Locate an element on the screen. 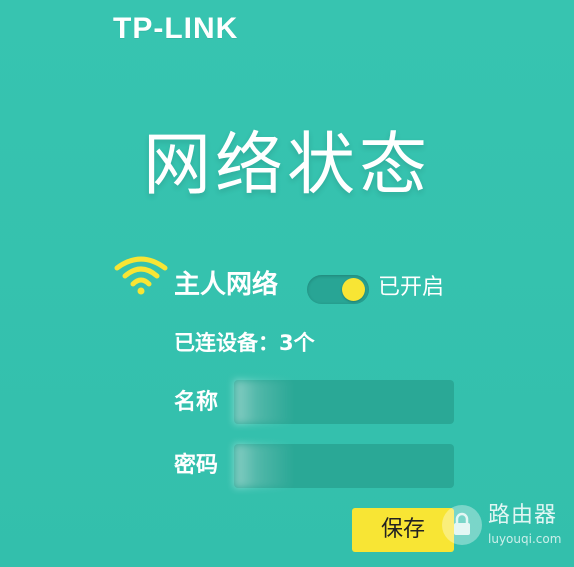  network-toggle is located at coordinates (338, 289).